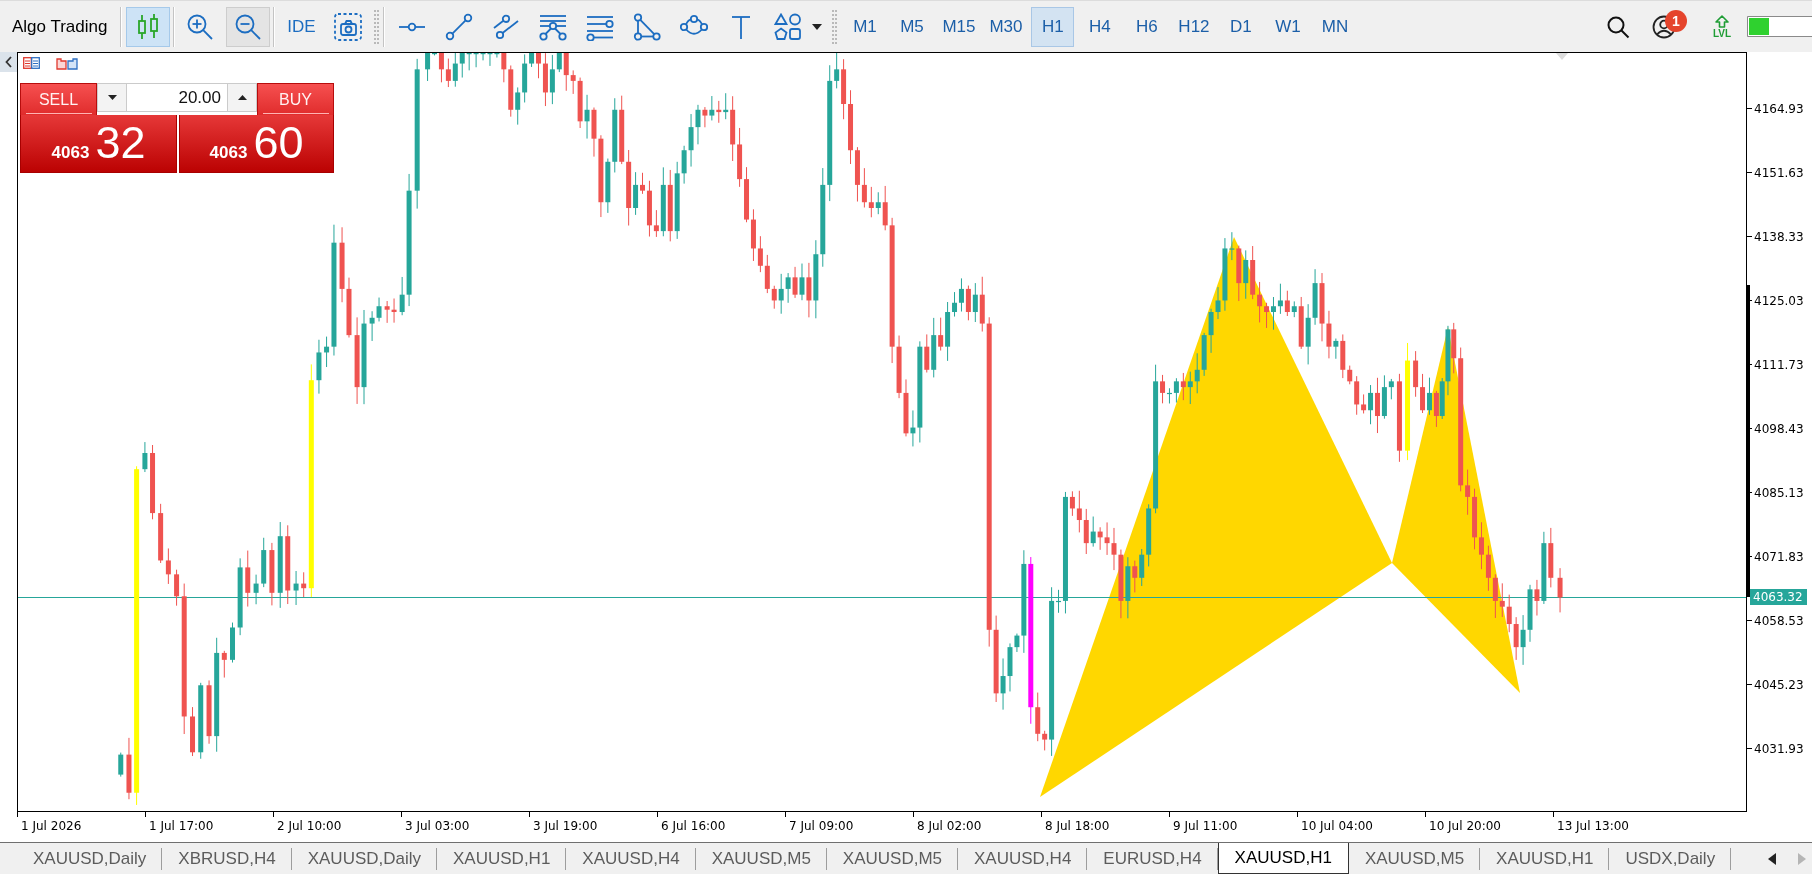 Image resolution: width=1812 pixels, height=874 pixels. I want to click on search-icon, so click(1618, 26).